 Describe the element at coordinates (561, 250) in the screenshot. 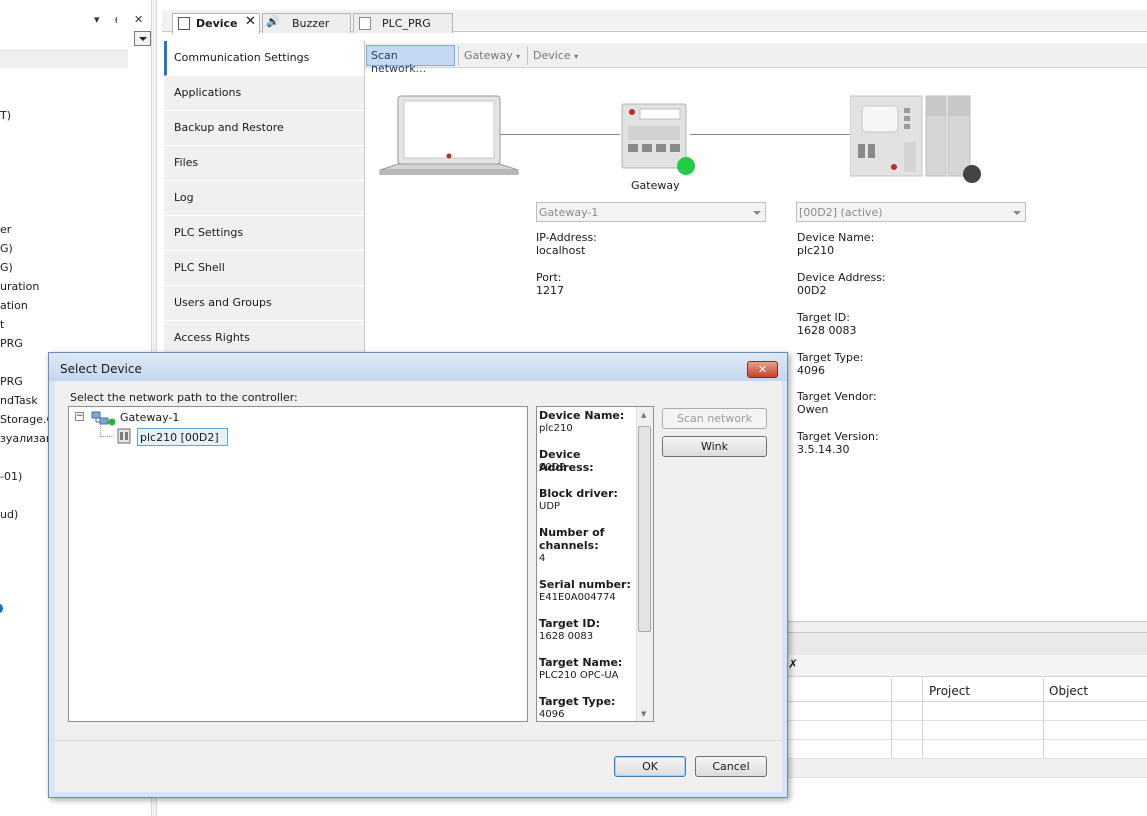

I see `ip-address-value: localhost` at that location.